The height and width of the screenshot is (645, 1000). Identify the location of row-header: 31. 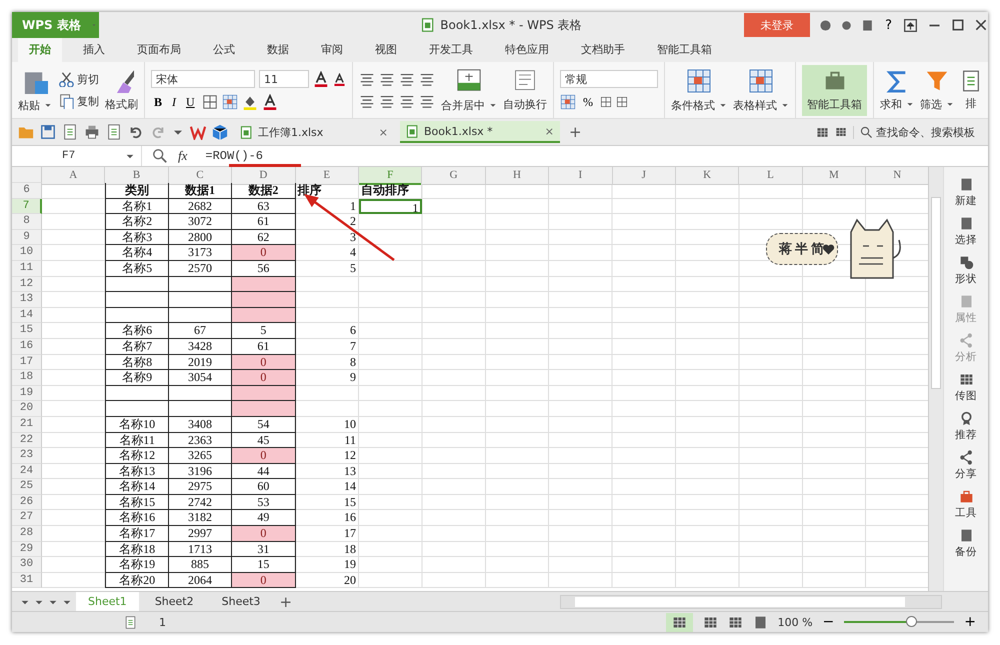
(27, 580).